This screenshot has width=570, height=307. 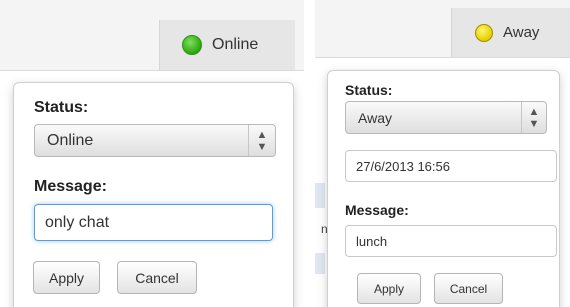 What do you see at coordinates (152, 35) in the screenshot?
I see `top-bar: Online` at bounding box center [152, 35].